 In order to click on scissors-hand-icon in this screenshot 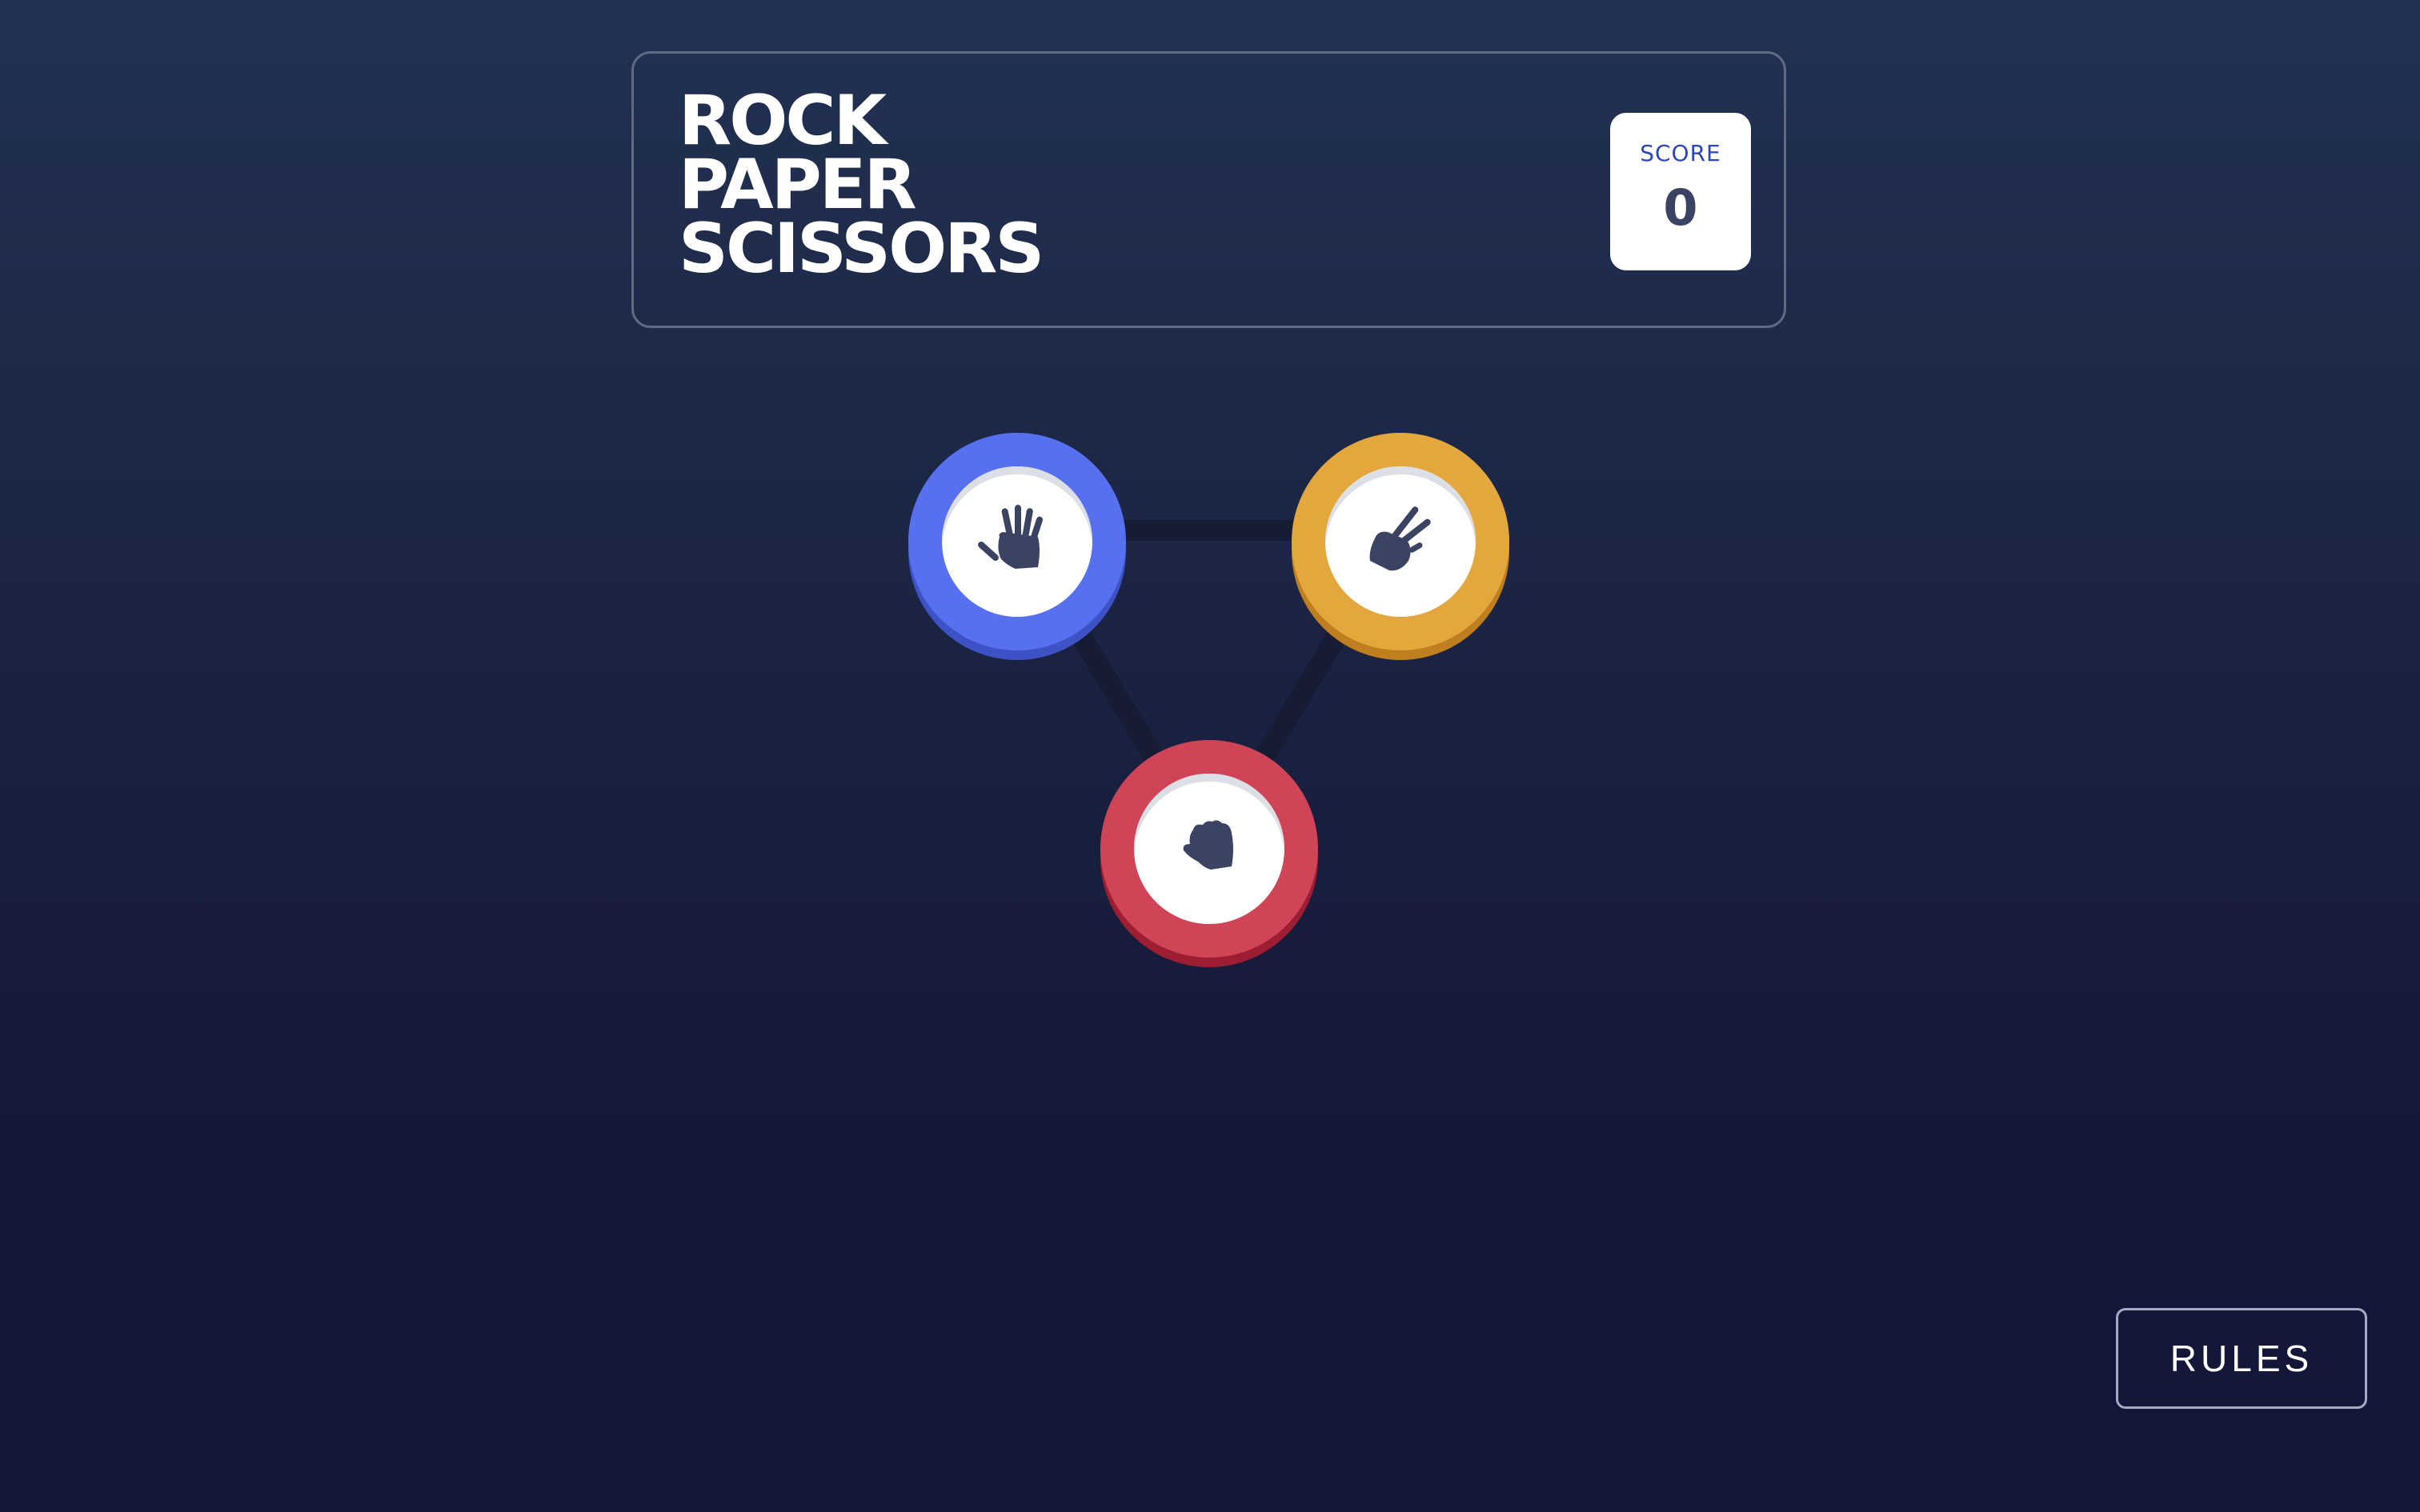, I will do `click(1400, 538)`.